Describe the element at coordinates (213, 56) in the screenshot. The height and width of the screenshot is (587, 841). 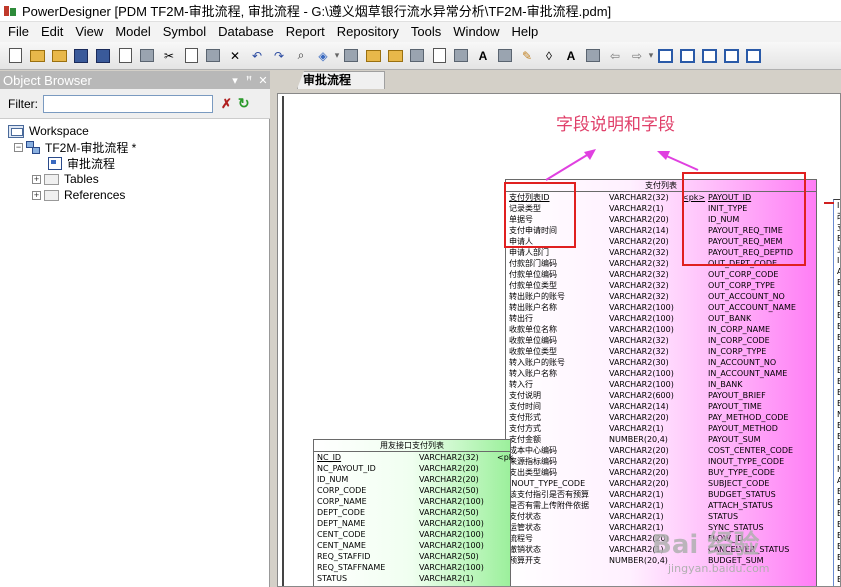
I see `paste-icon` at that location.